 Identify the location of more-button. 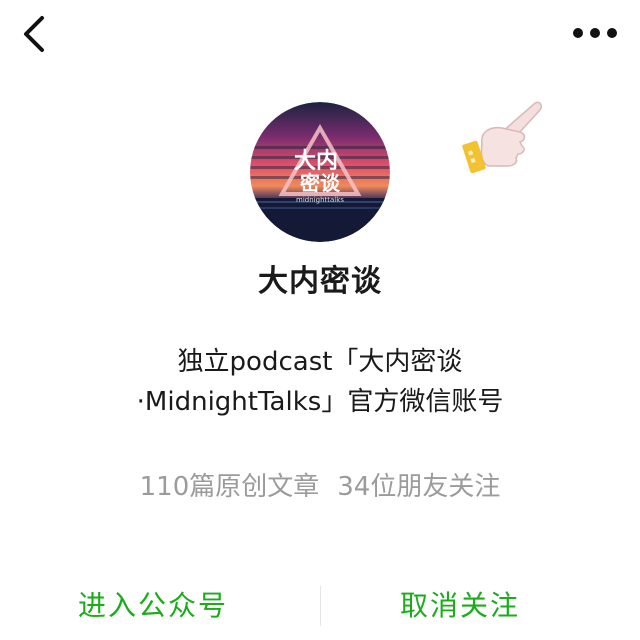
(595, 33).